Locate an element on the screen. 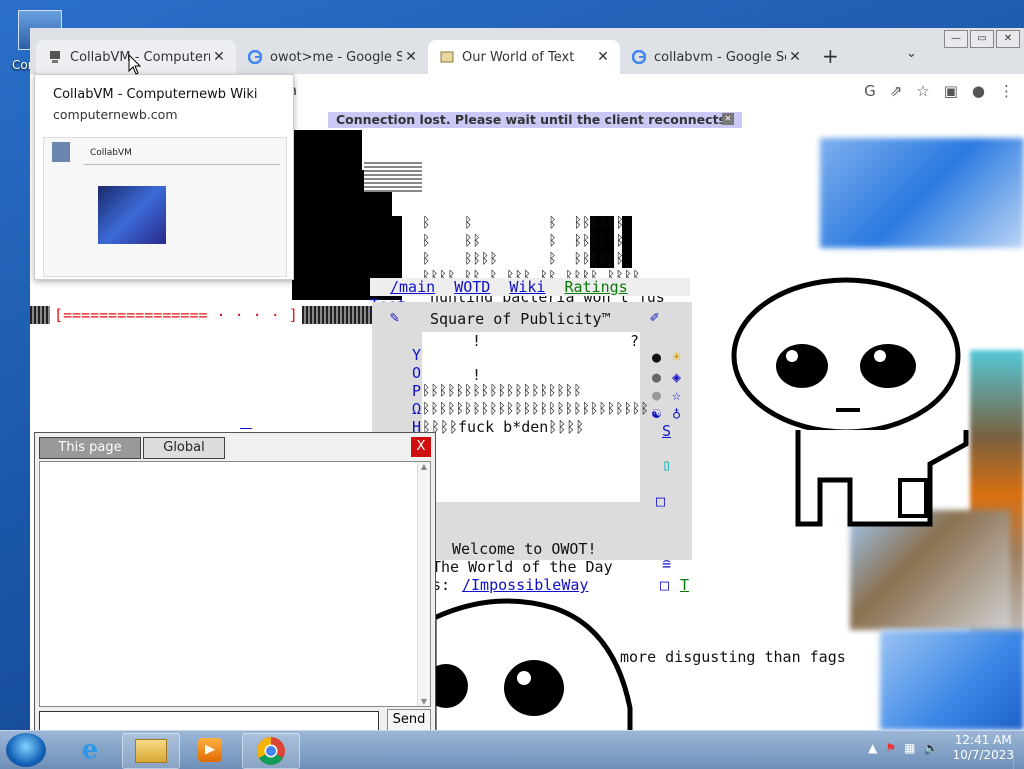  side-letter: T is located at coordinates (684, 585).